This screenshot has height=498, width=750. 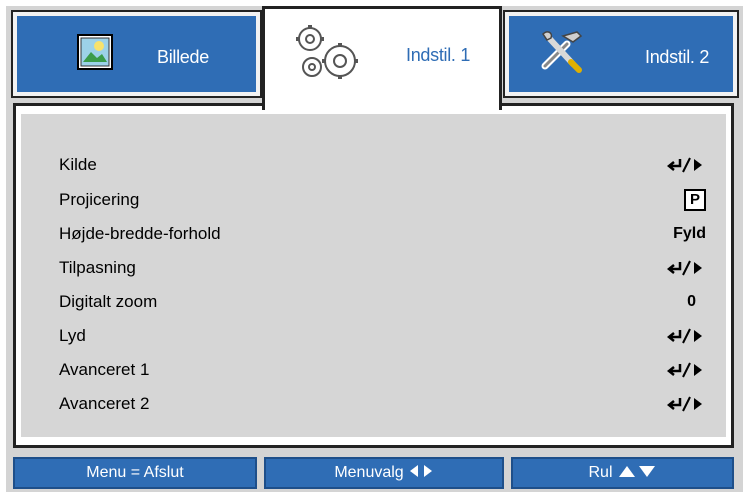 What do you see at coordinates (382, 200) in the screenshot?
I see `menu-item-projicering: Projicering P` at bounding box center [382, 200].